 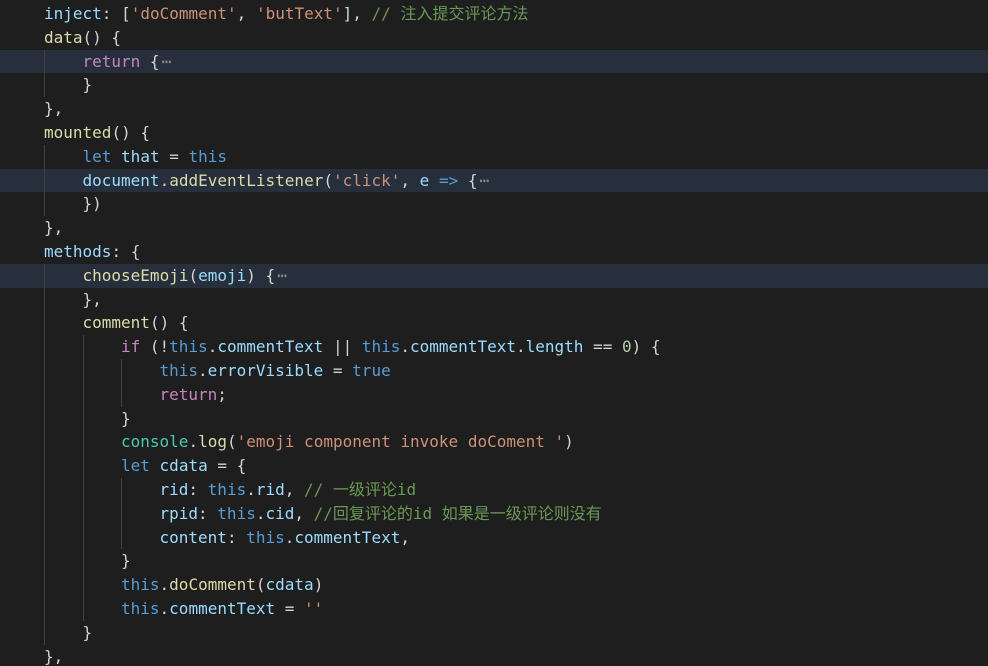 What do you see at coordinates (246, 180) in the screenshot?
I see `code-token: addEventListener` at bounding box center [246, 180].